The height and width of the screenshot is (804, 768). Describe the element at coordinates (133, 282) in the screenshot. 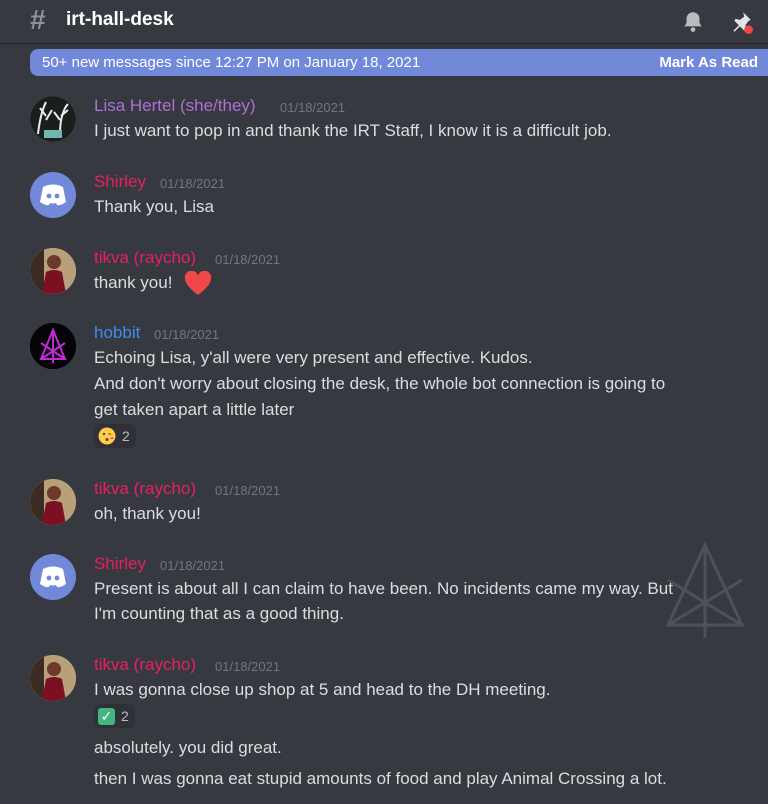

I see `message-text: thank you!` at that location.